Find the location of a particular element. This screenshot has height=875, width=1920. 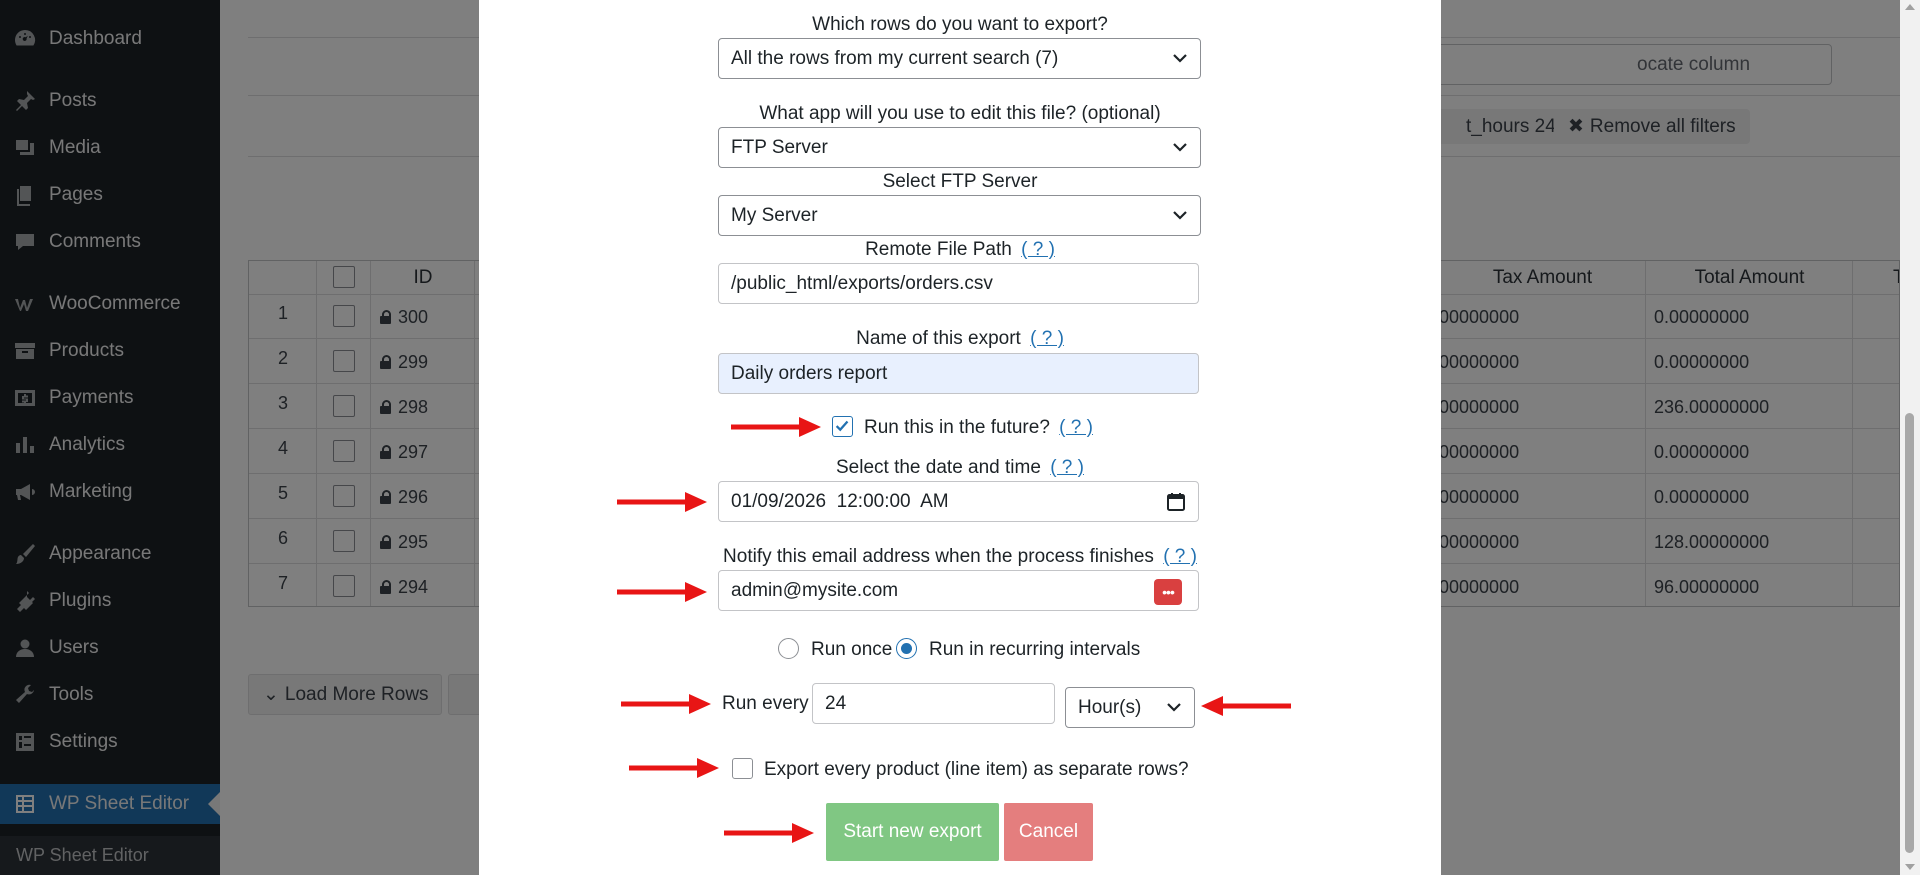

annotation-arrow-left is located at coordinates (1245, 706).